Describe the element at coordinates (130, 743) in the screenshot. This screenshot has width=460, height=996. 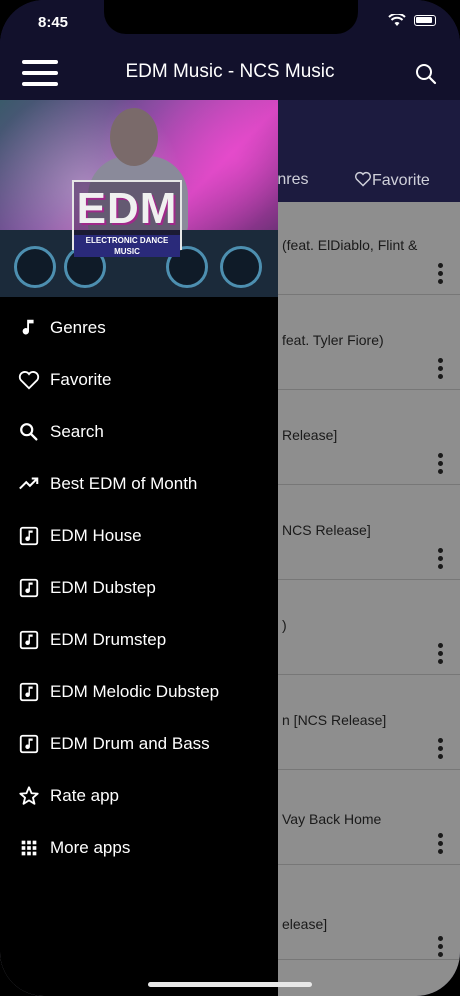
I see `drawer-item-label: EDM Drum and Bass` at that location.